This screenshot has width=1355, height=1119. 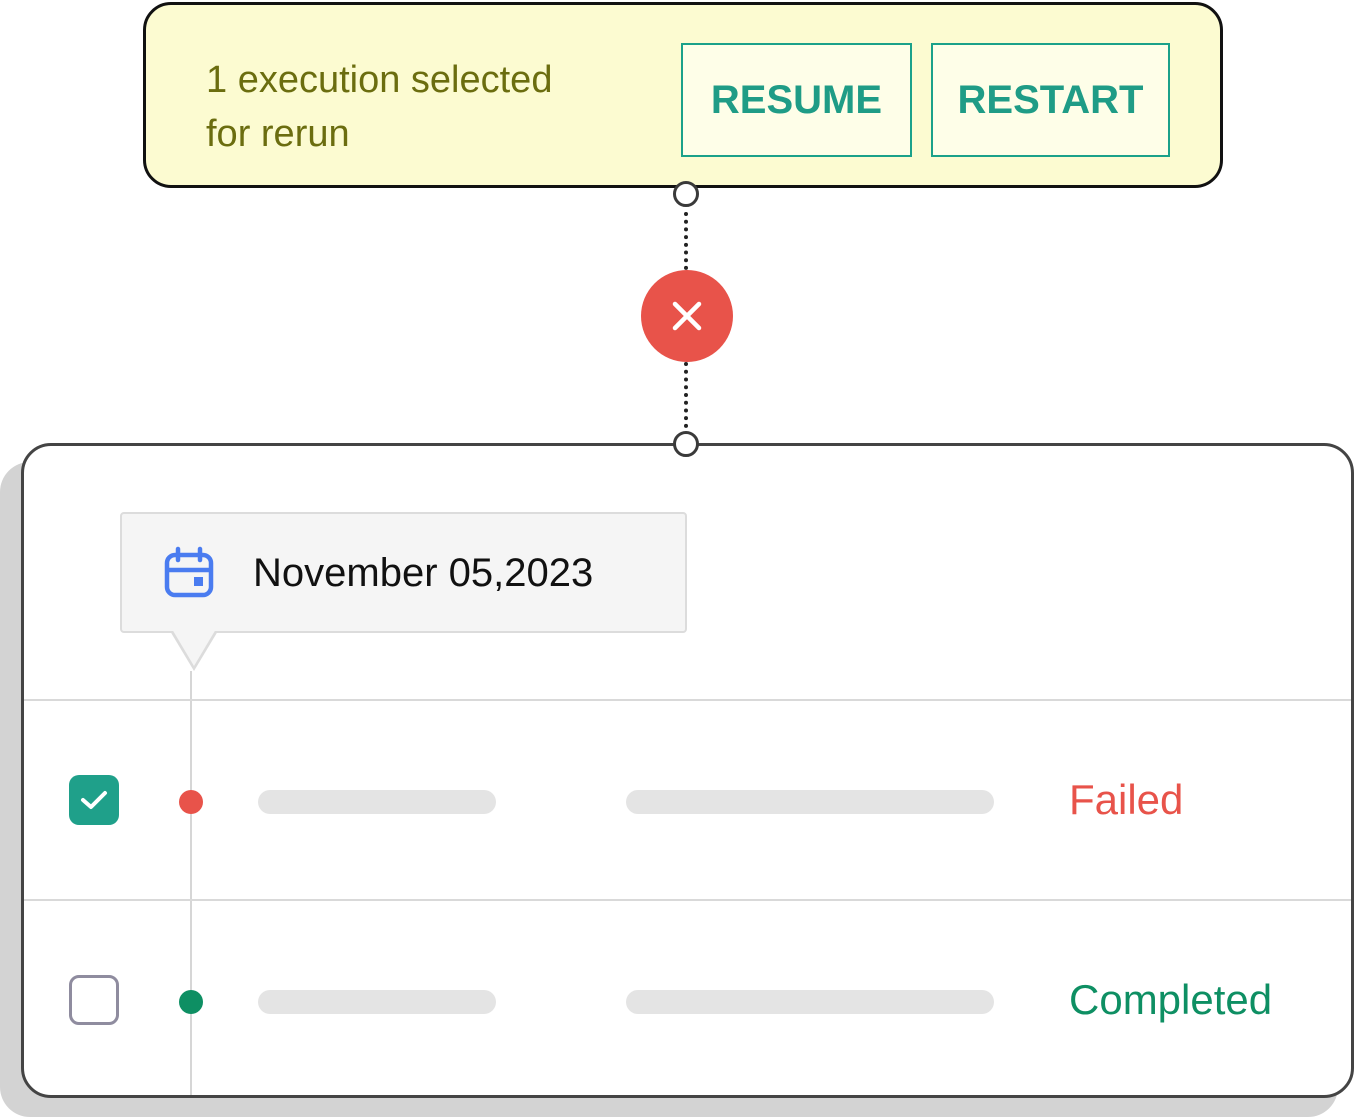 What do you see at coordinates (686, 194) in the screenshot?
I see `connector-node-top` at bounding box center [686, 194].